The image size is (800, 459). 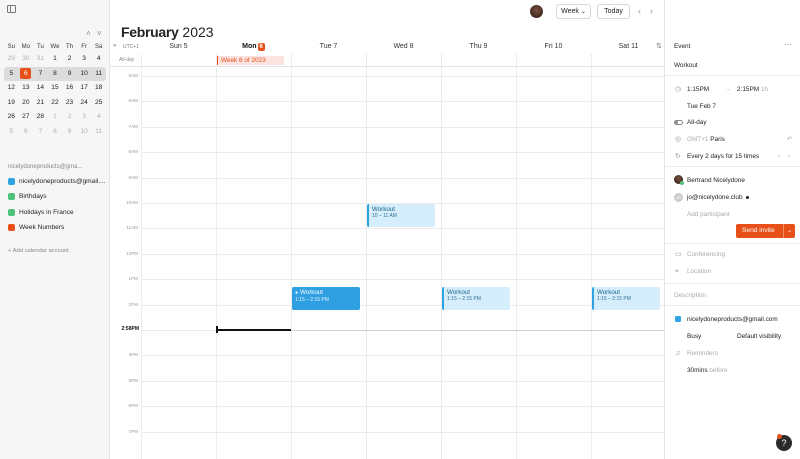 What do you see at coordinates (55, 88) in the screenshot?
I see `mini-cal-day: 15` at bounding box center [55, 88].